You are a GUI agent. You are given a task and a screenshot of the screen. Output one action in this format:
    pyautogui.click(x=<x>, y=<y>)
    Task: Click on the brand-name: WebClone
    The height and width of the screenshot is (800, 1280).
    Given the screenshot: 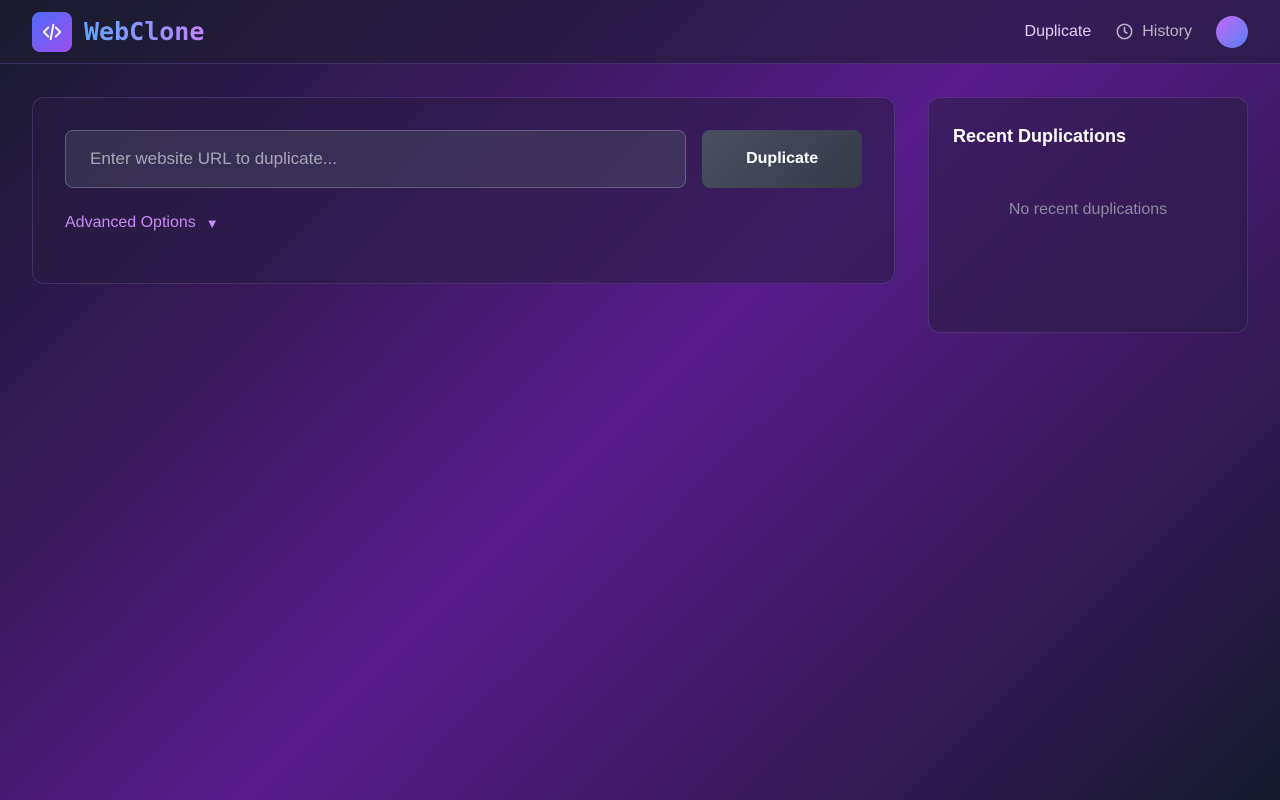 What is the action you would take?
    pyautogui.click(x=144, y=31)
    